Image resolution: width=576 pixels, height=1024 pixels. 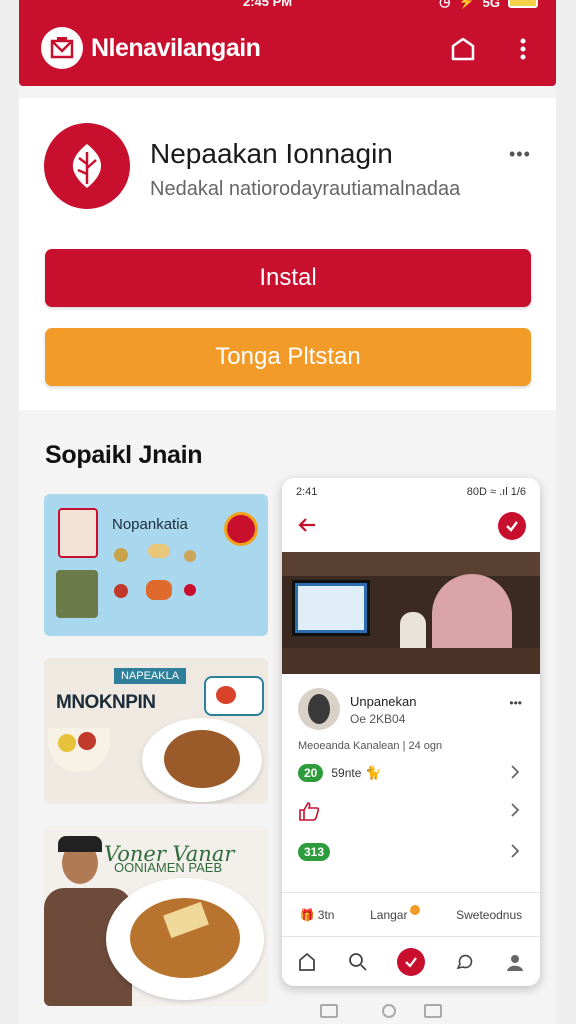 I want to click on notification-dot-icon, so click(x=415, y=909).